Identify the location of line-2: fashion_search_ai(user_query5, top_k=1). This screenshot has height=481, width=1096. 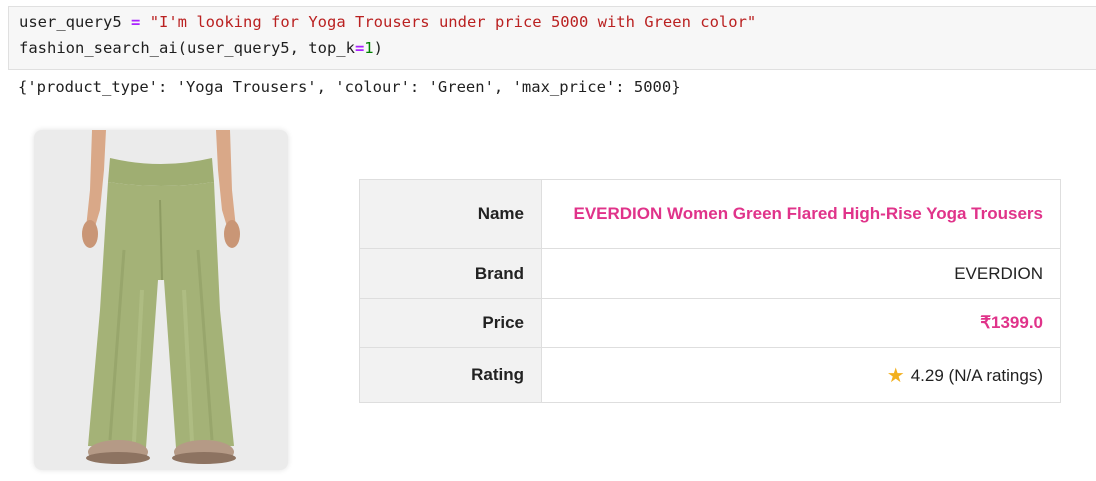
(201, 48).